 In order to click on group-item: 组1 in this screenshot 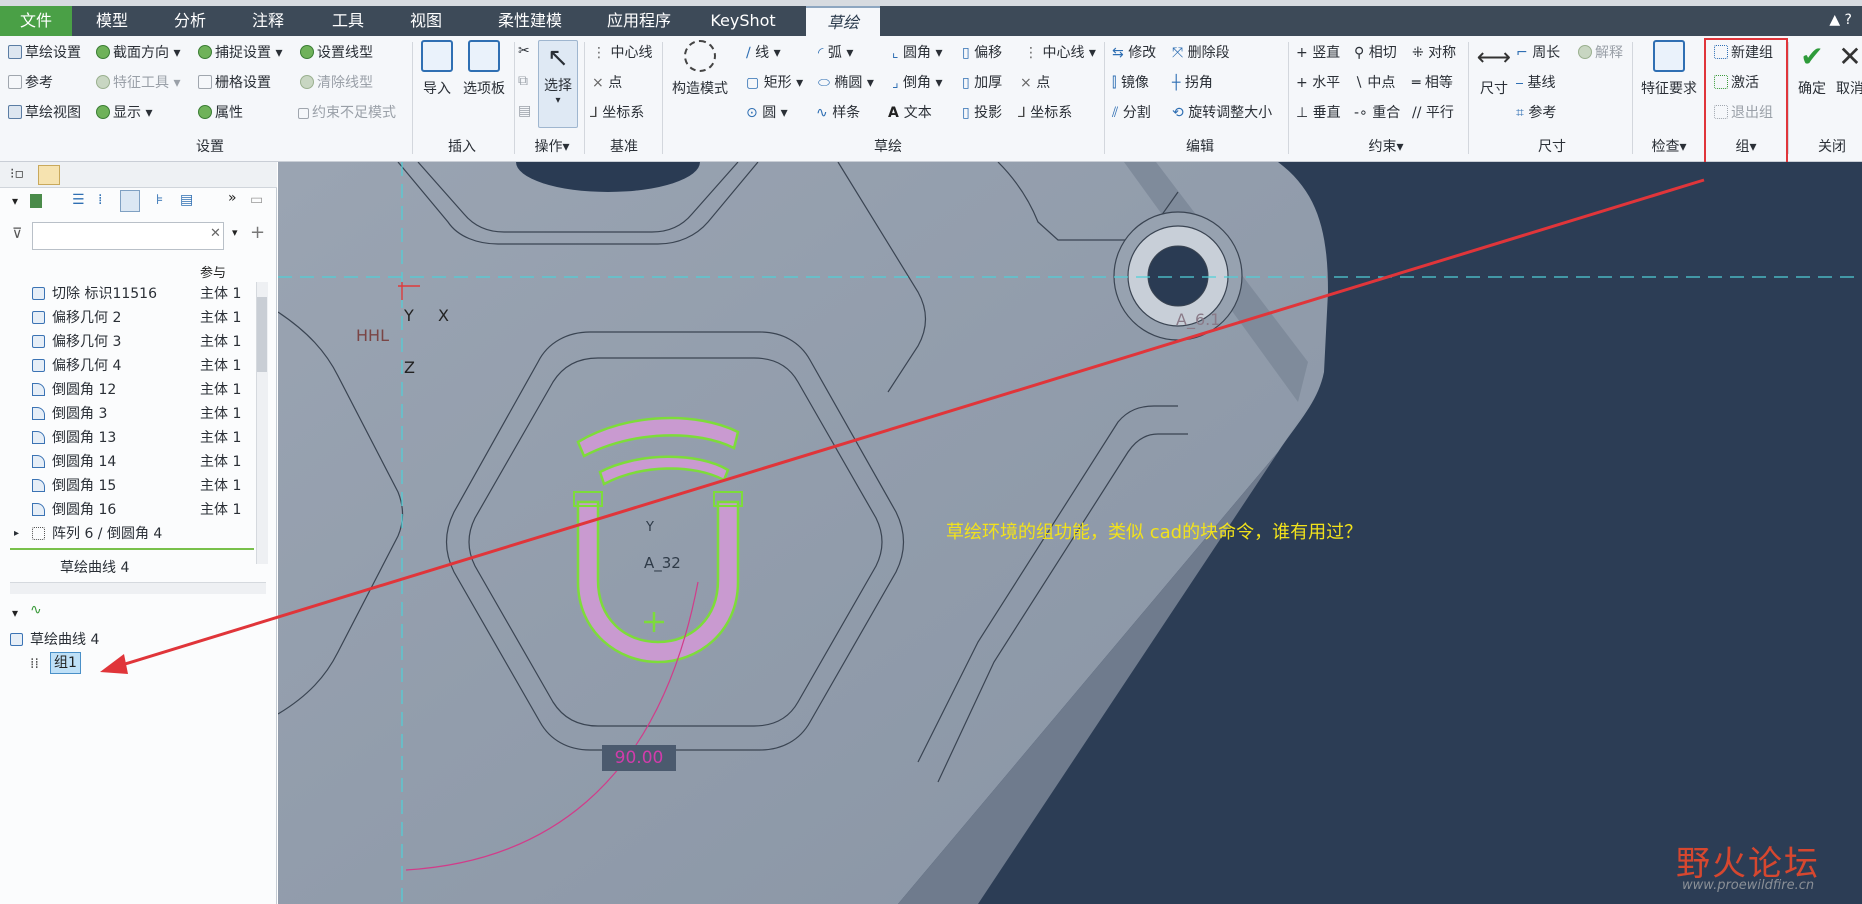, I will do `click(65, 663)`.